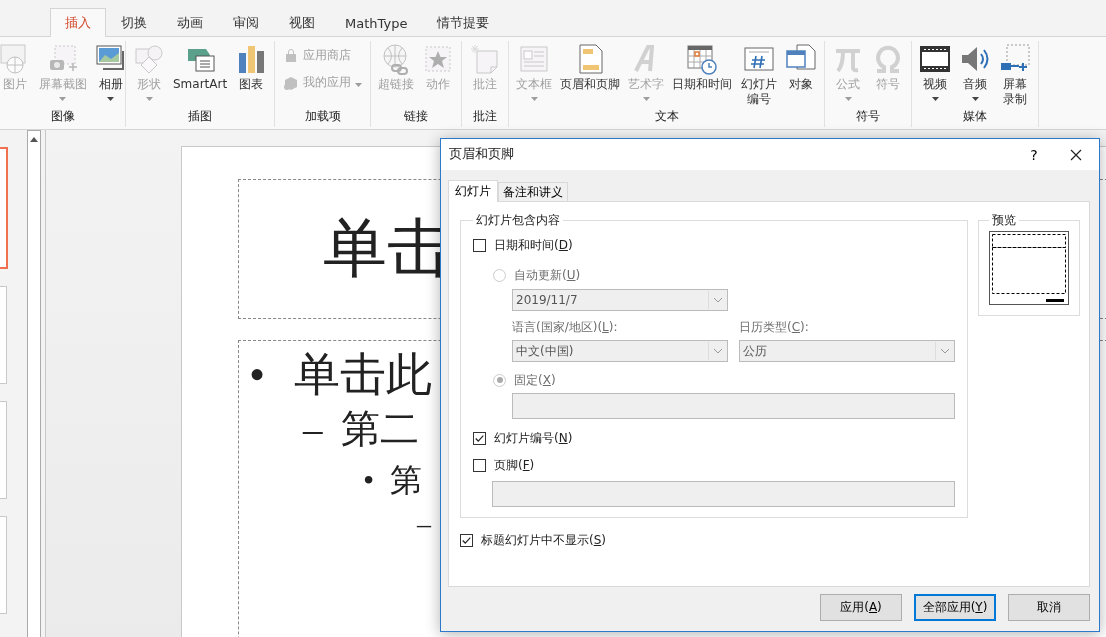  I want to click on radio-label: 自动更新(U), so click(547, 275).